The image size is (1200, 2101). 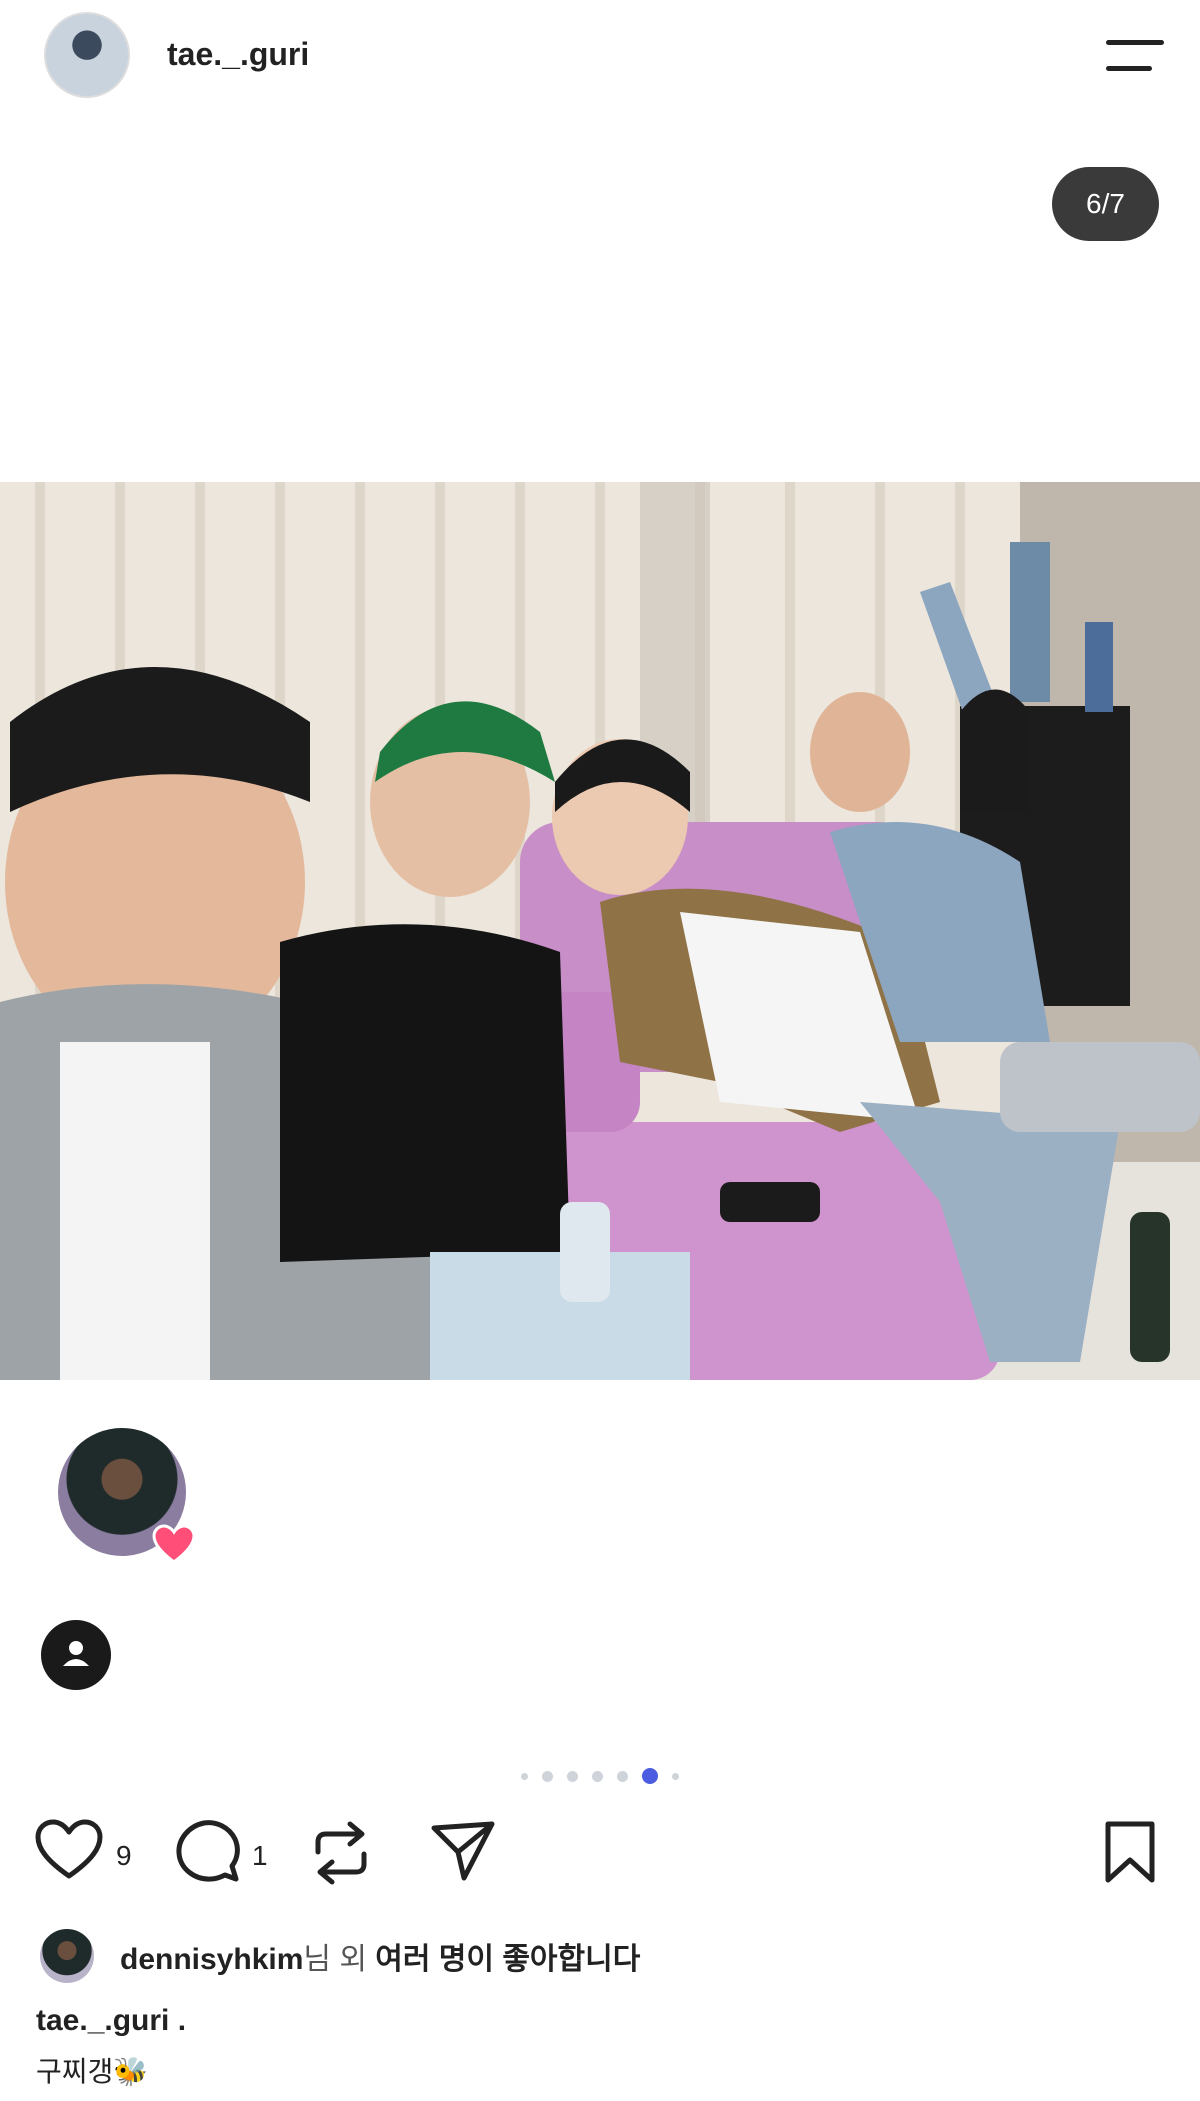 I want to click on bookmark-icon, so click(x=1130, y=1854).